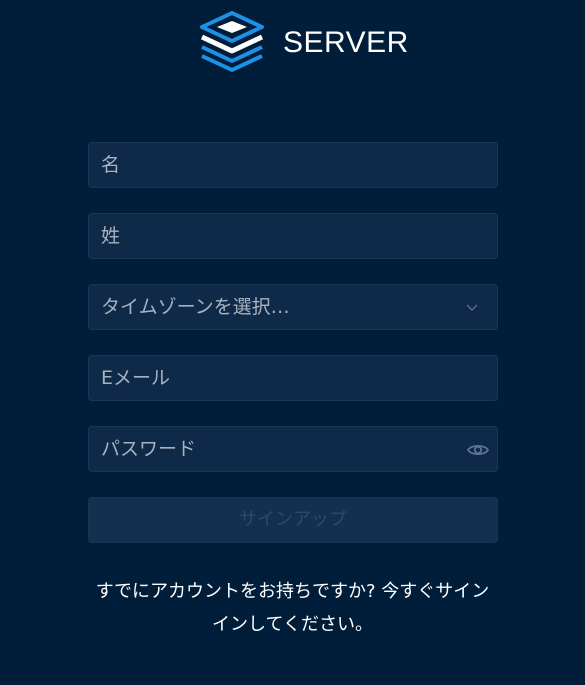  I want to click on first-name-field-wrapper, so click(293, 165).